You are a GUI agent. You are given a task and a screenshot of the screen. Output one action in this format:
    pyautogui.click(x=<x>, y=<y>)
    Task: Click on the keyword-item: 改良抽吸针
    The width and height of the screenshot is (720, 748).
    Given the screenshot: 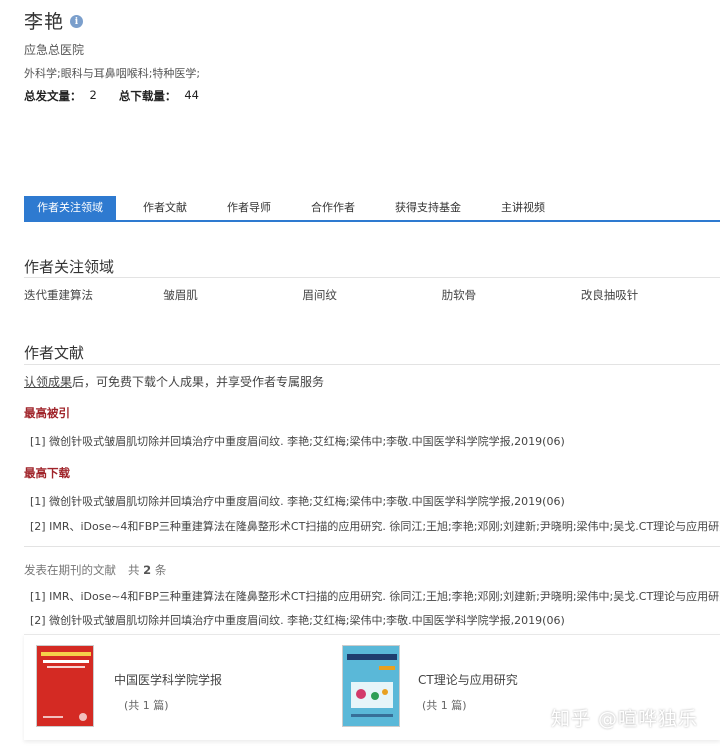 What is the action you would take?
    pyautogui.click(x=650, y=295)
    